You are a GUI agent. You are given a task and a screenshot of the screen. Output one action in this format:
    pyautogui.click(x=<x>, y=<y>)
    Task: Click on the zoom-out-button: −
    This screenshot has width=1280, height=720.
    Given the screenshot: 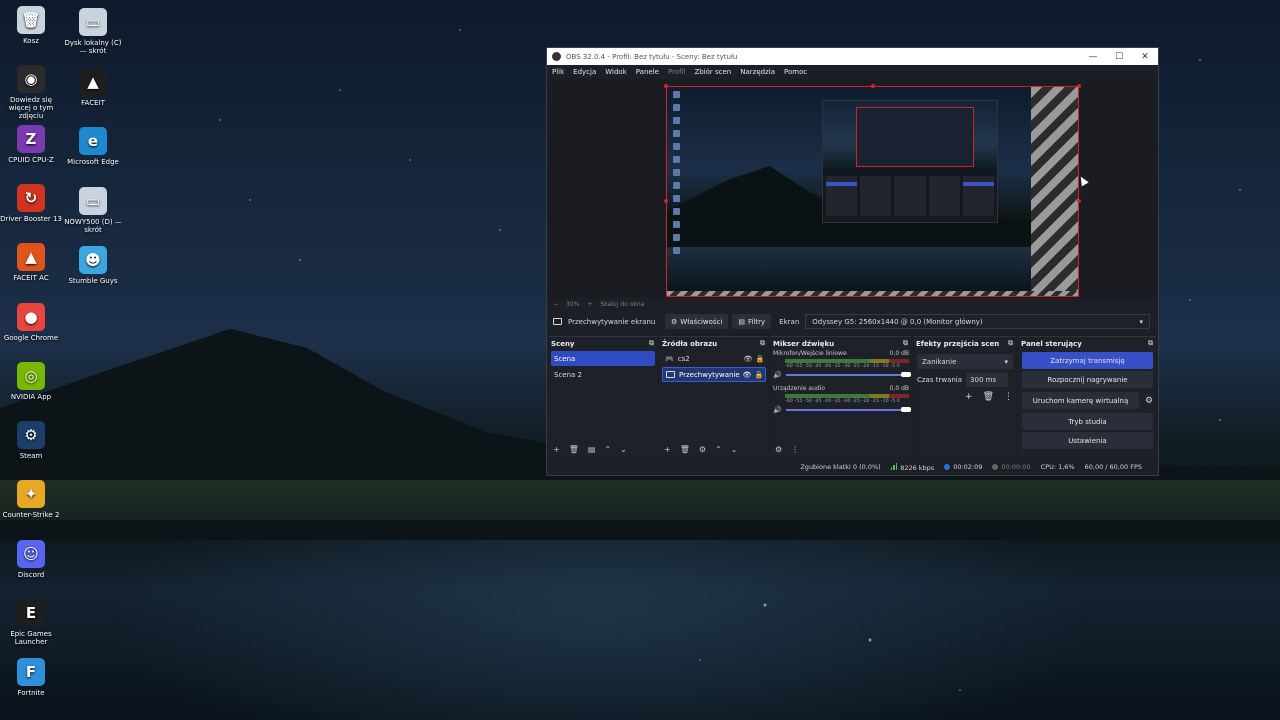 What is the action you would take?
    pyautogui.click(x=555, y=304)
    